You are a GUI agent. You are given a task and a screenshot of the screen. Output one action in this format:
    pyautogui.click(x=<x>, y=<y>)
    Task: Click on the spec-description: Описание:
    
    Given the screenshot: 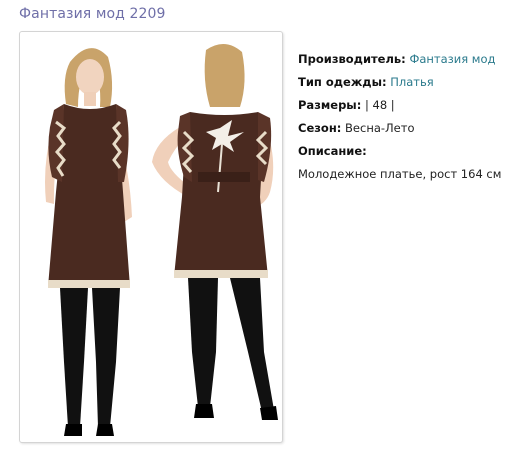 What is the action you would take?
    pyautogui.click(x=399, y=155)
    